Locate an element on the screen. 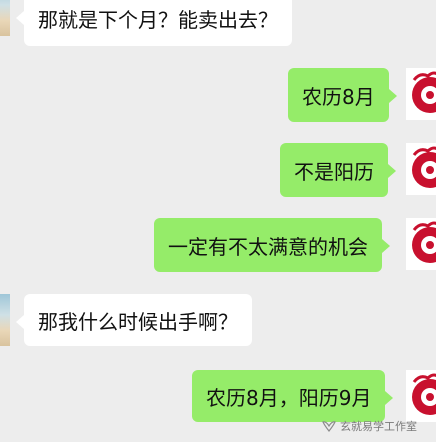 The height and width of the screenshot is (442, 436). incoming-message: 那就是下个月？能卖出去？ is located at coordinates (154, 23).